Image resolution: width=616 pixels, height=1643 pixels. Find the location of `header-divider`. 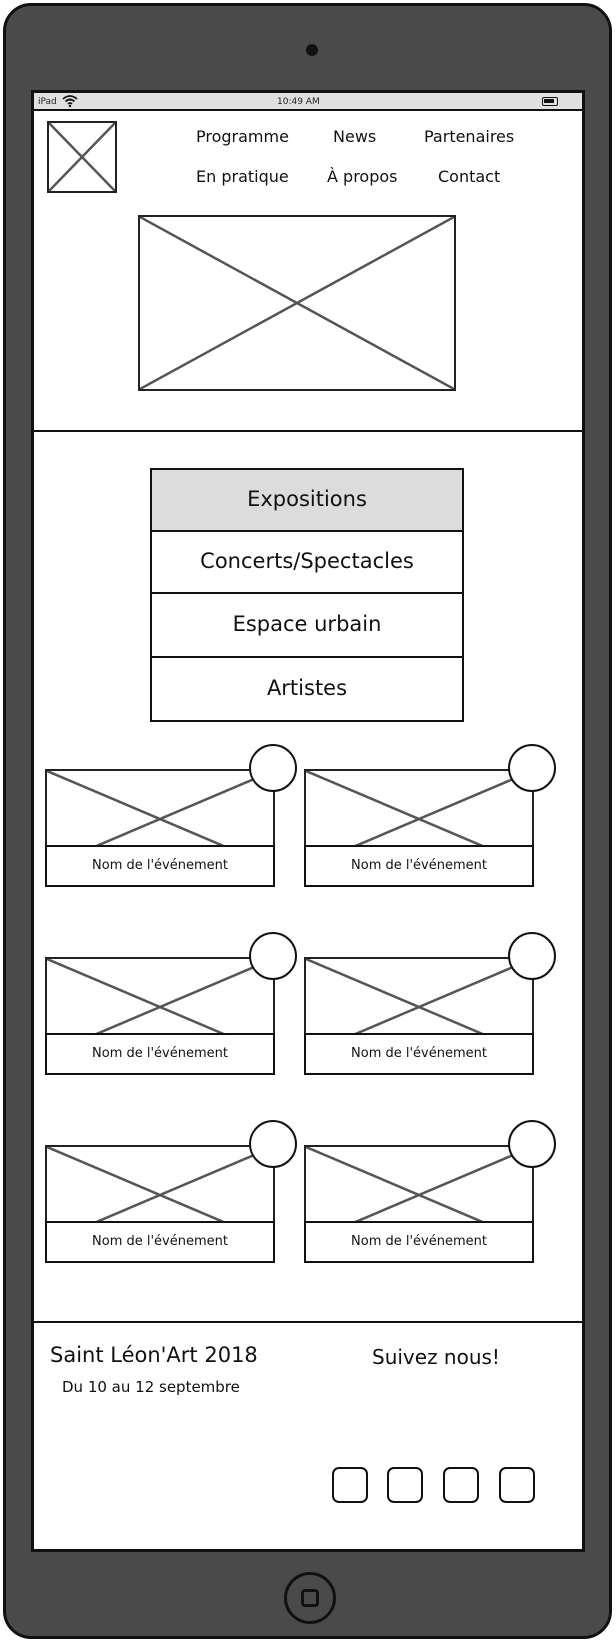

header-divider is located at coordinates (308, 431).